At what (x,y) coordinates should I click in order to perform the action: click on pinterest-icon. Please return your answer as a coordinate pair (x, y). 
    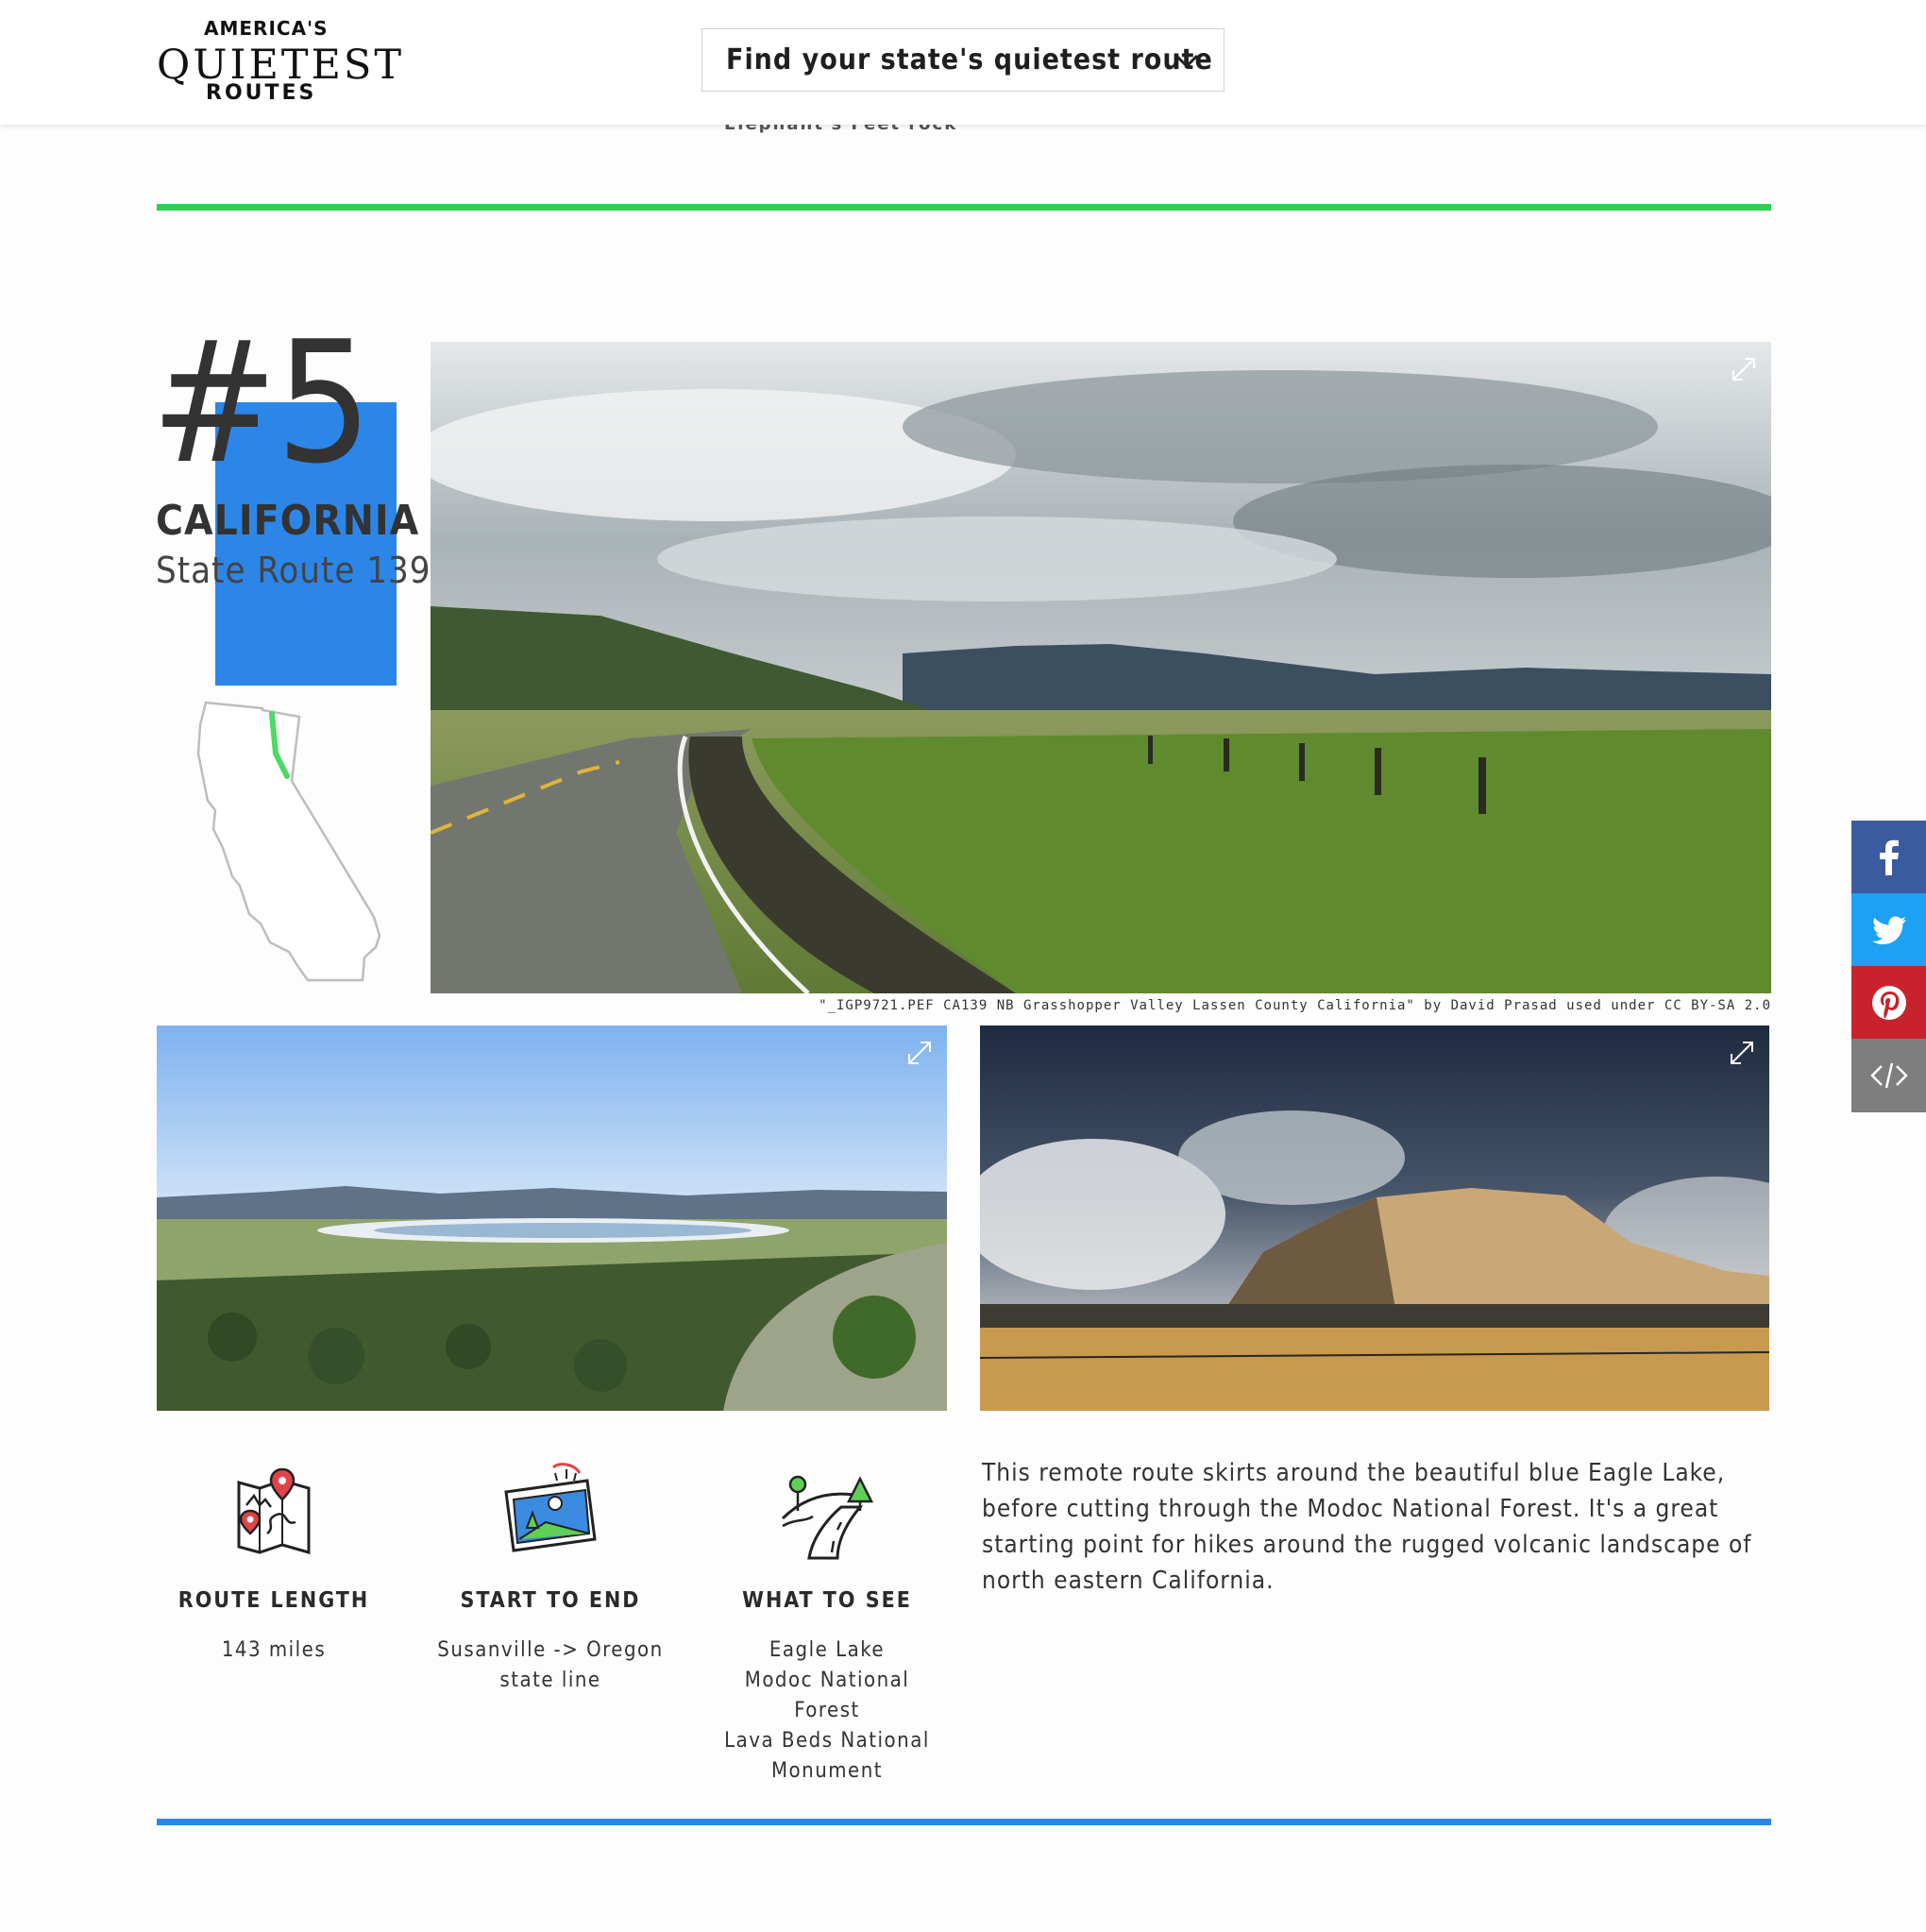
    Looking at the image, I should click on (1888, 1003).